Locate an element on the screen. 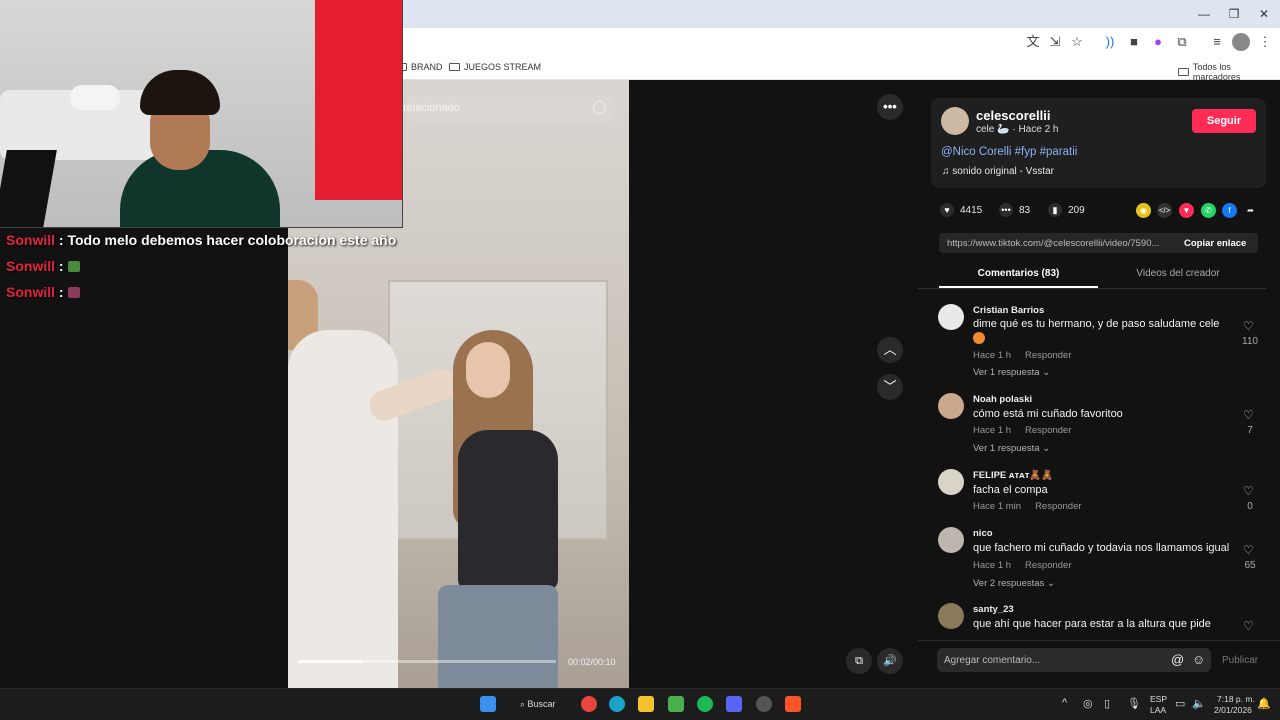 The width and height of the screenshot is (1280, 720). coin-icon: ◉ is located at coordinates (1143, 210).